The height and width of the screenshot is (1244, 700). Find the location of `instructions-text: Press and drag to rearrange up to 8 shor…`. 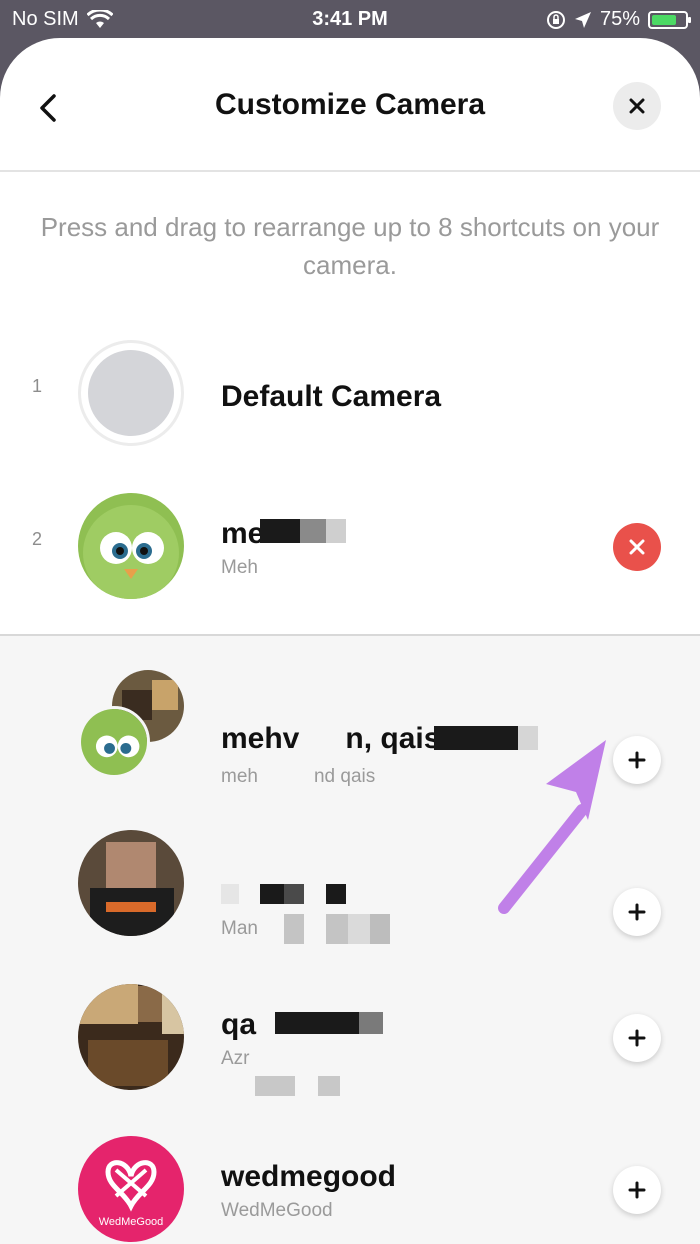

instructions-text: Press and drag to rearrange up to 8 shor… is located at coordinates (350, 246).